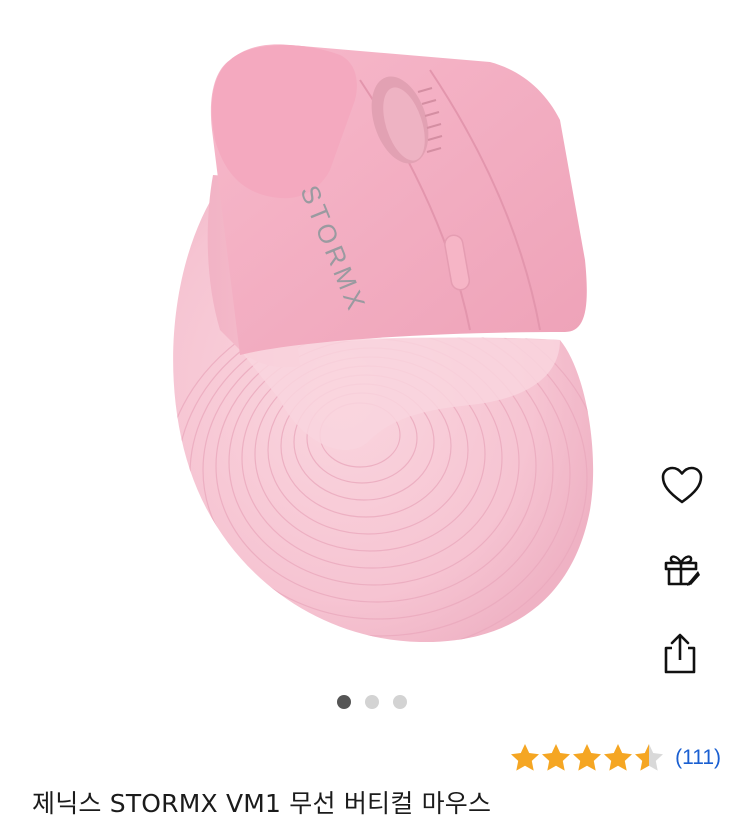  What do you see at coordinates (698, 758) in the screenshot?
I see `review-count-link: (111)` at bounding box center [698, 758].